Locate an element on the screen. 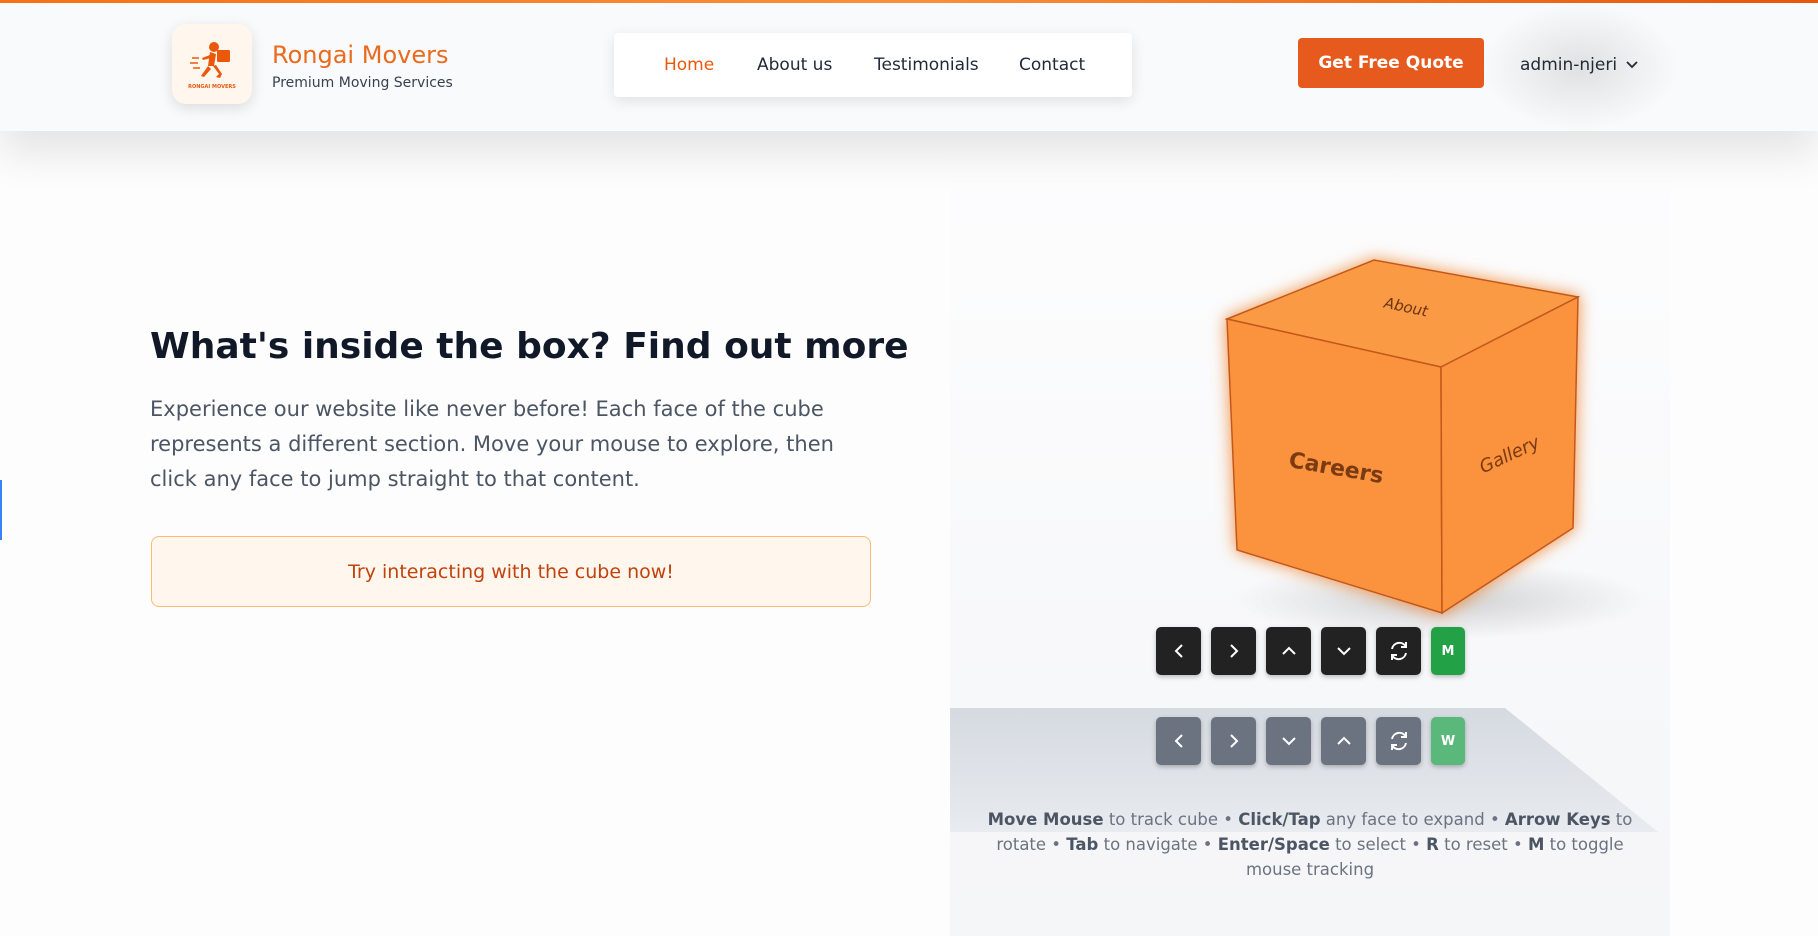  logo-text: RONGAI MOVERS is located at coordinates (212, 87).